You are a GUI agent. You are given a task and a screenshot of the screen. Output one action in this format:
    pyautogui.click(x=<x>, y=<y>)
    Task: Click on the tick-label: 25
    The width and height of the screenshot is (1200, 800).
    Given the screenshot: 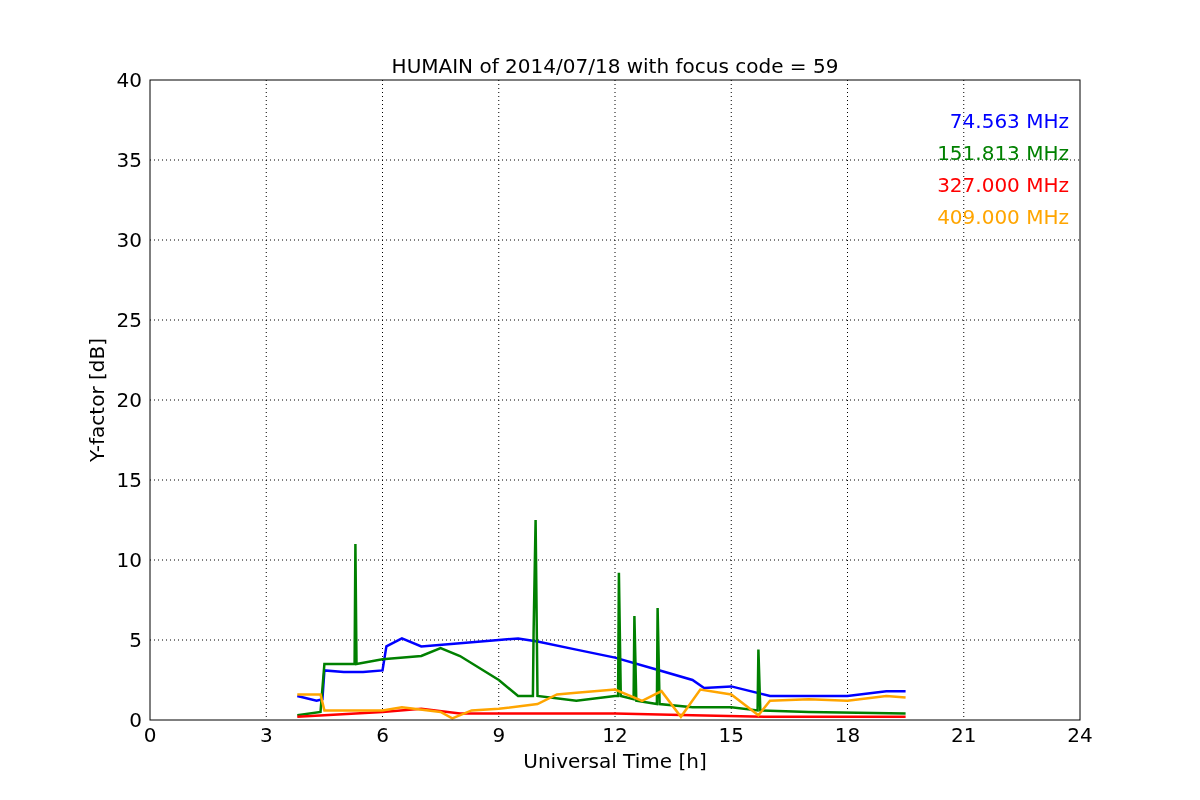 What is the action you would take?
    pyautogui.click(x=129, y=320)
    